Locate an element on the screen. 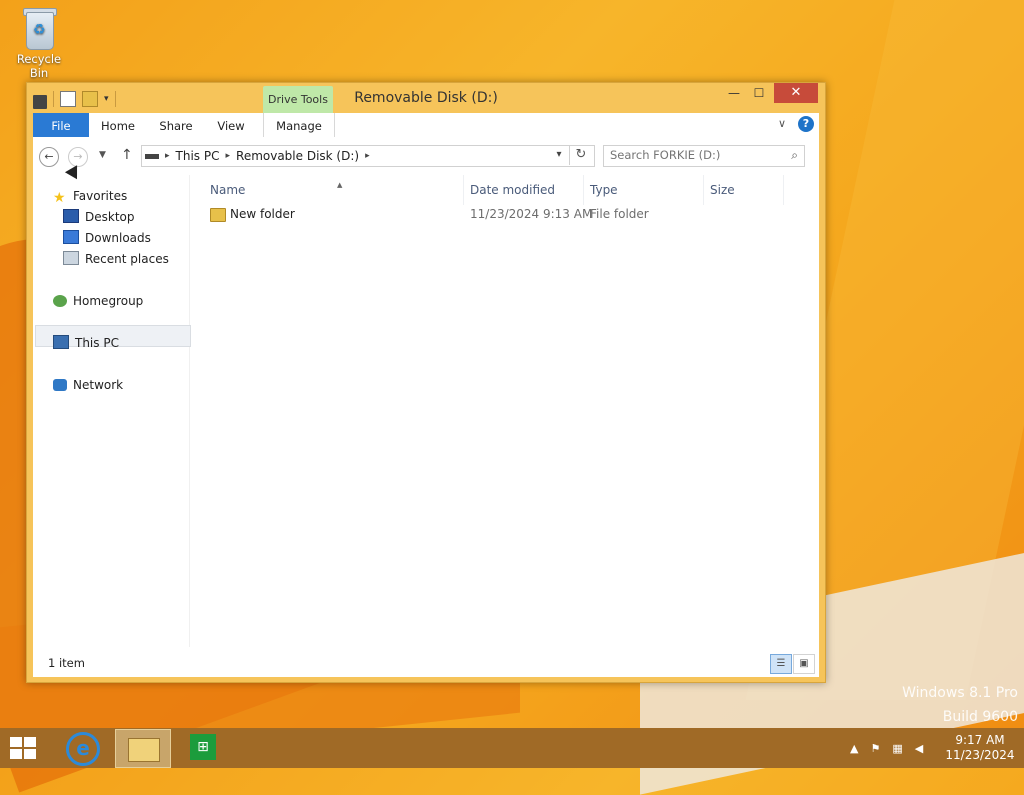 The image size is (1024, 795). window-title: Removable Disk (D:) is located at coordinates (426, 98).